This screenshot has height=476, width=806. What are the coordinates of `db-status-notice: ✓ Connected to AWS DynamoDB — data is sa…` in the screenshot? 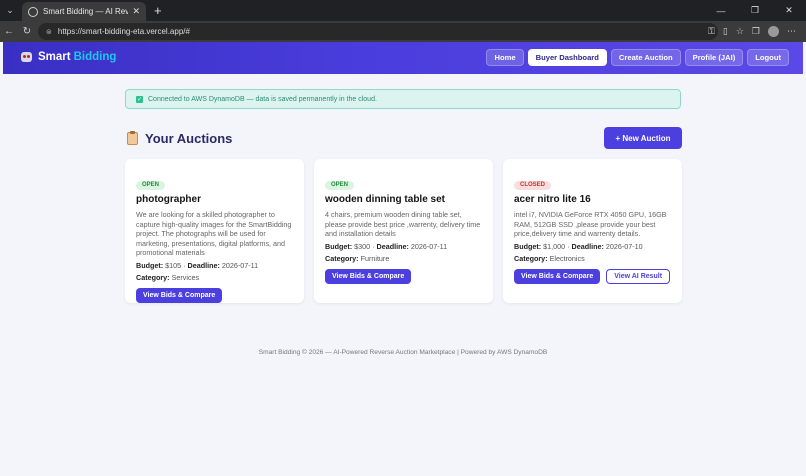 It's located at (403, 99).